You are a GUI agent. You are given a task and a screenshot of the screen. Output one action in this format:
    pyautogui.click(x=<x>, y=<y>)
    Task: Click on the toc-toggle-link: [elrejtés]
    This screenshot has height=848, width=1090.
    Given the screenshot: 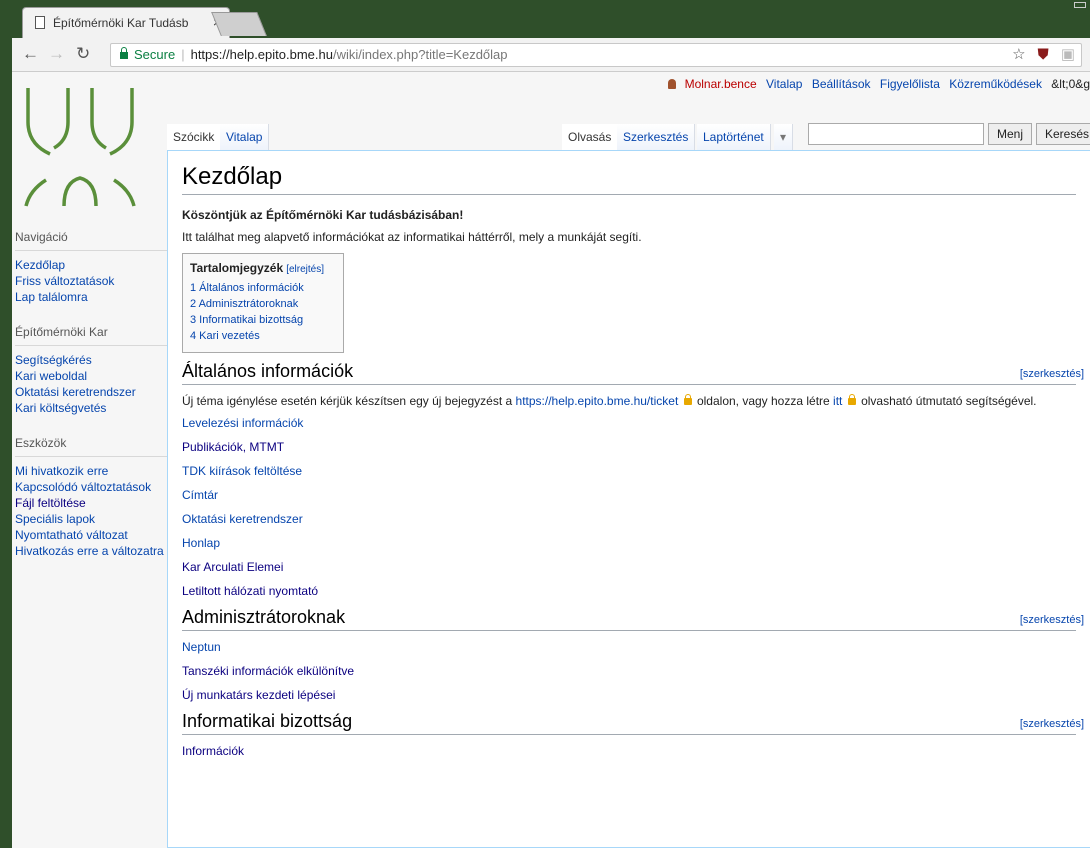 What is the action you would take?
    pyautogui.click(x=305, y=269)
    